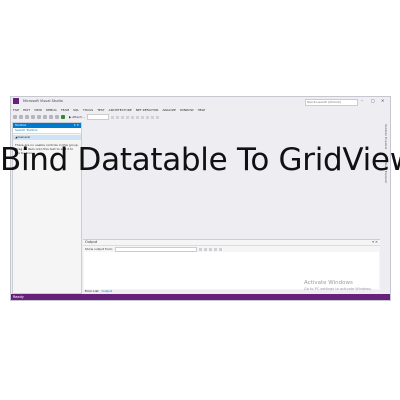 The width and height of the screenshot is (400, 400). Describe the element at coordinates (202, 110) in the screenshot. I see `menu-help: HELP` at that location.